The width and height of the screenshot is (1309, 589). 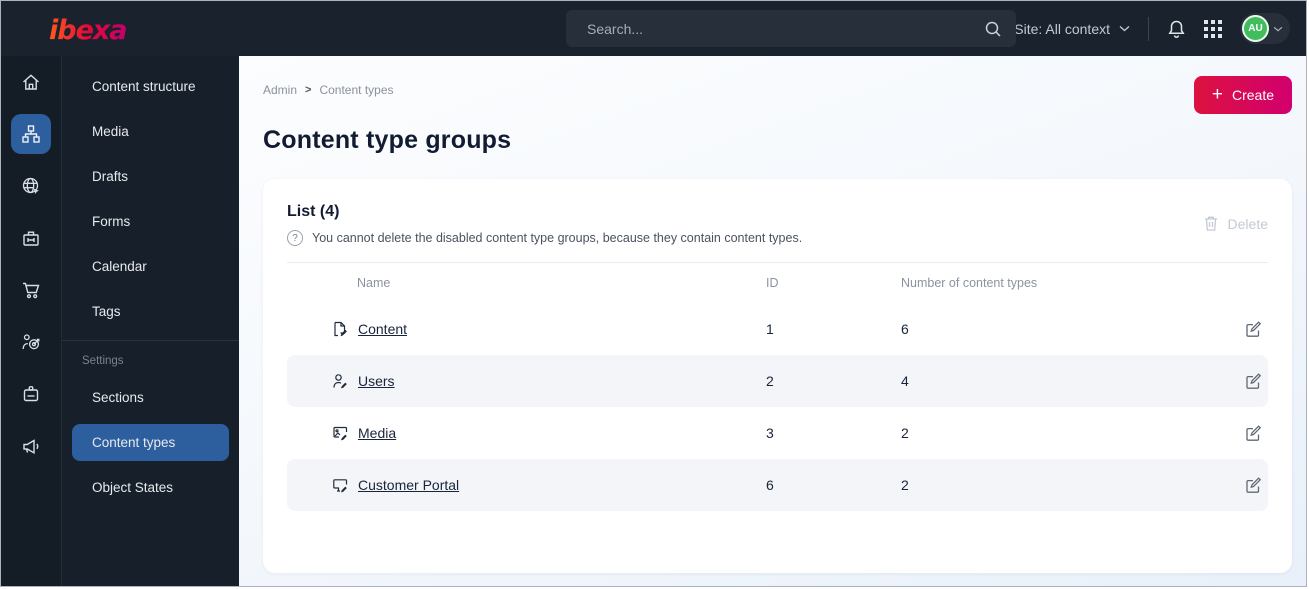 I want to click on topbar-right: Site: All context AU, so click(x=1139, y=28).